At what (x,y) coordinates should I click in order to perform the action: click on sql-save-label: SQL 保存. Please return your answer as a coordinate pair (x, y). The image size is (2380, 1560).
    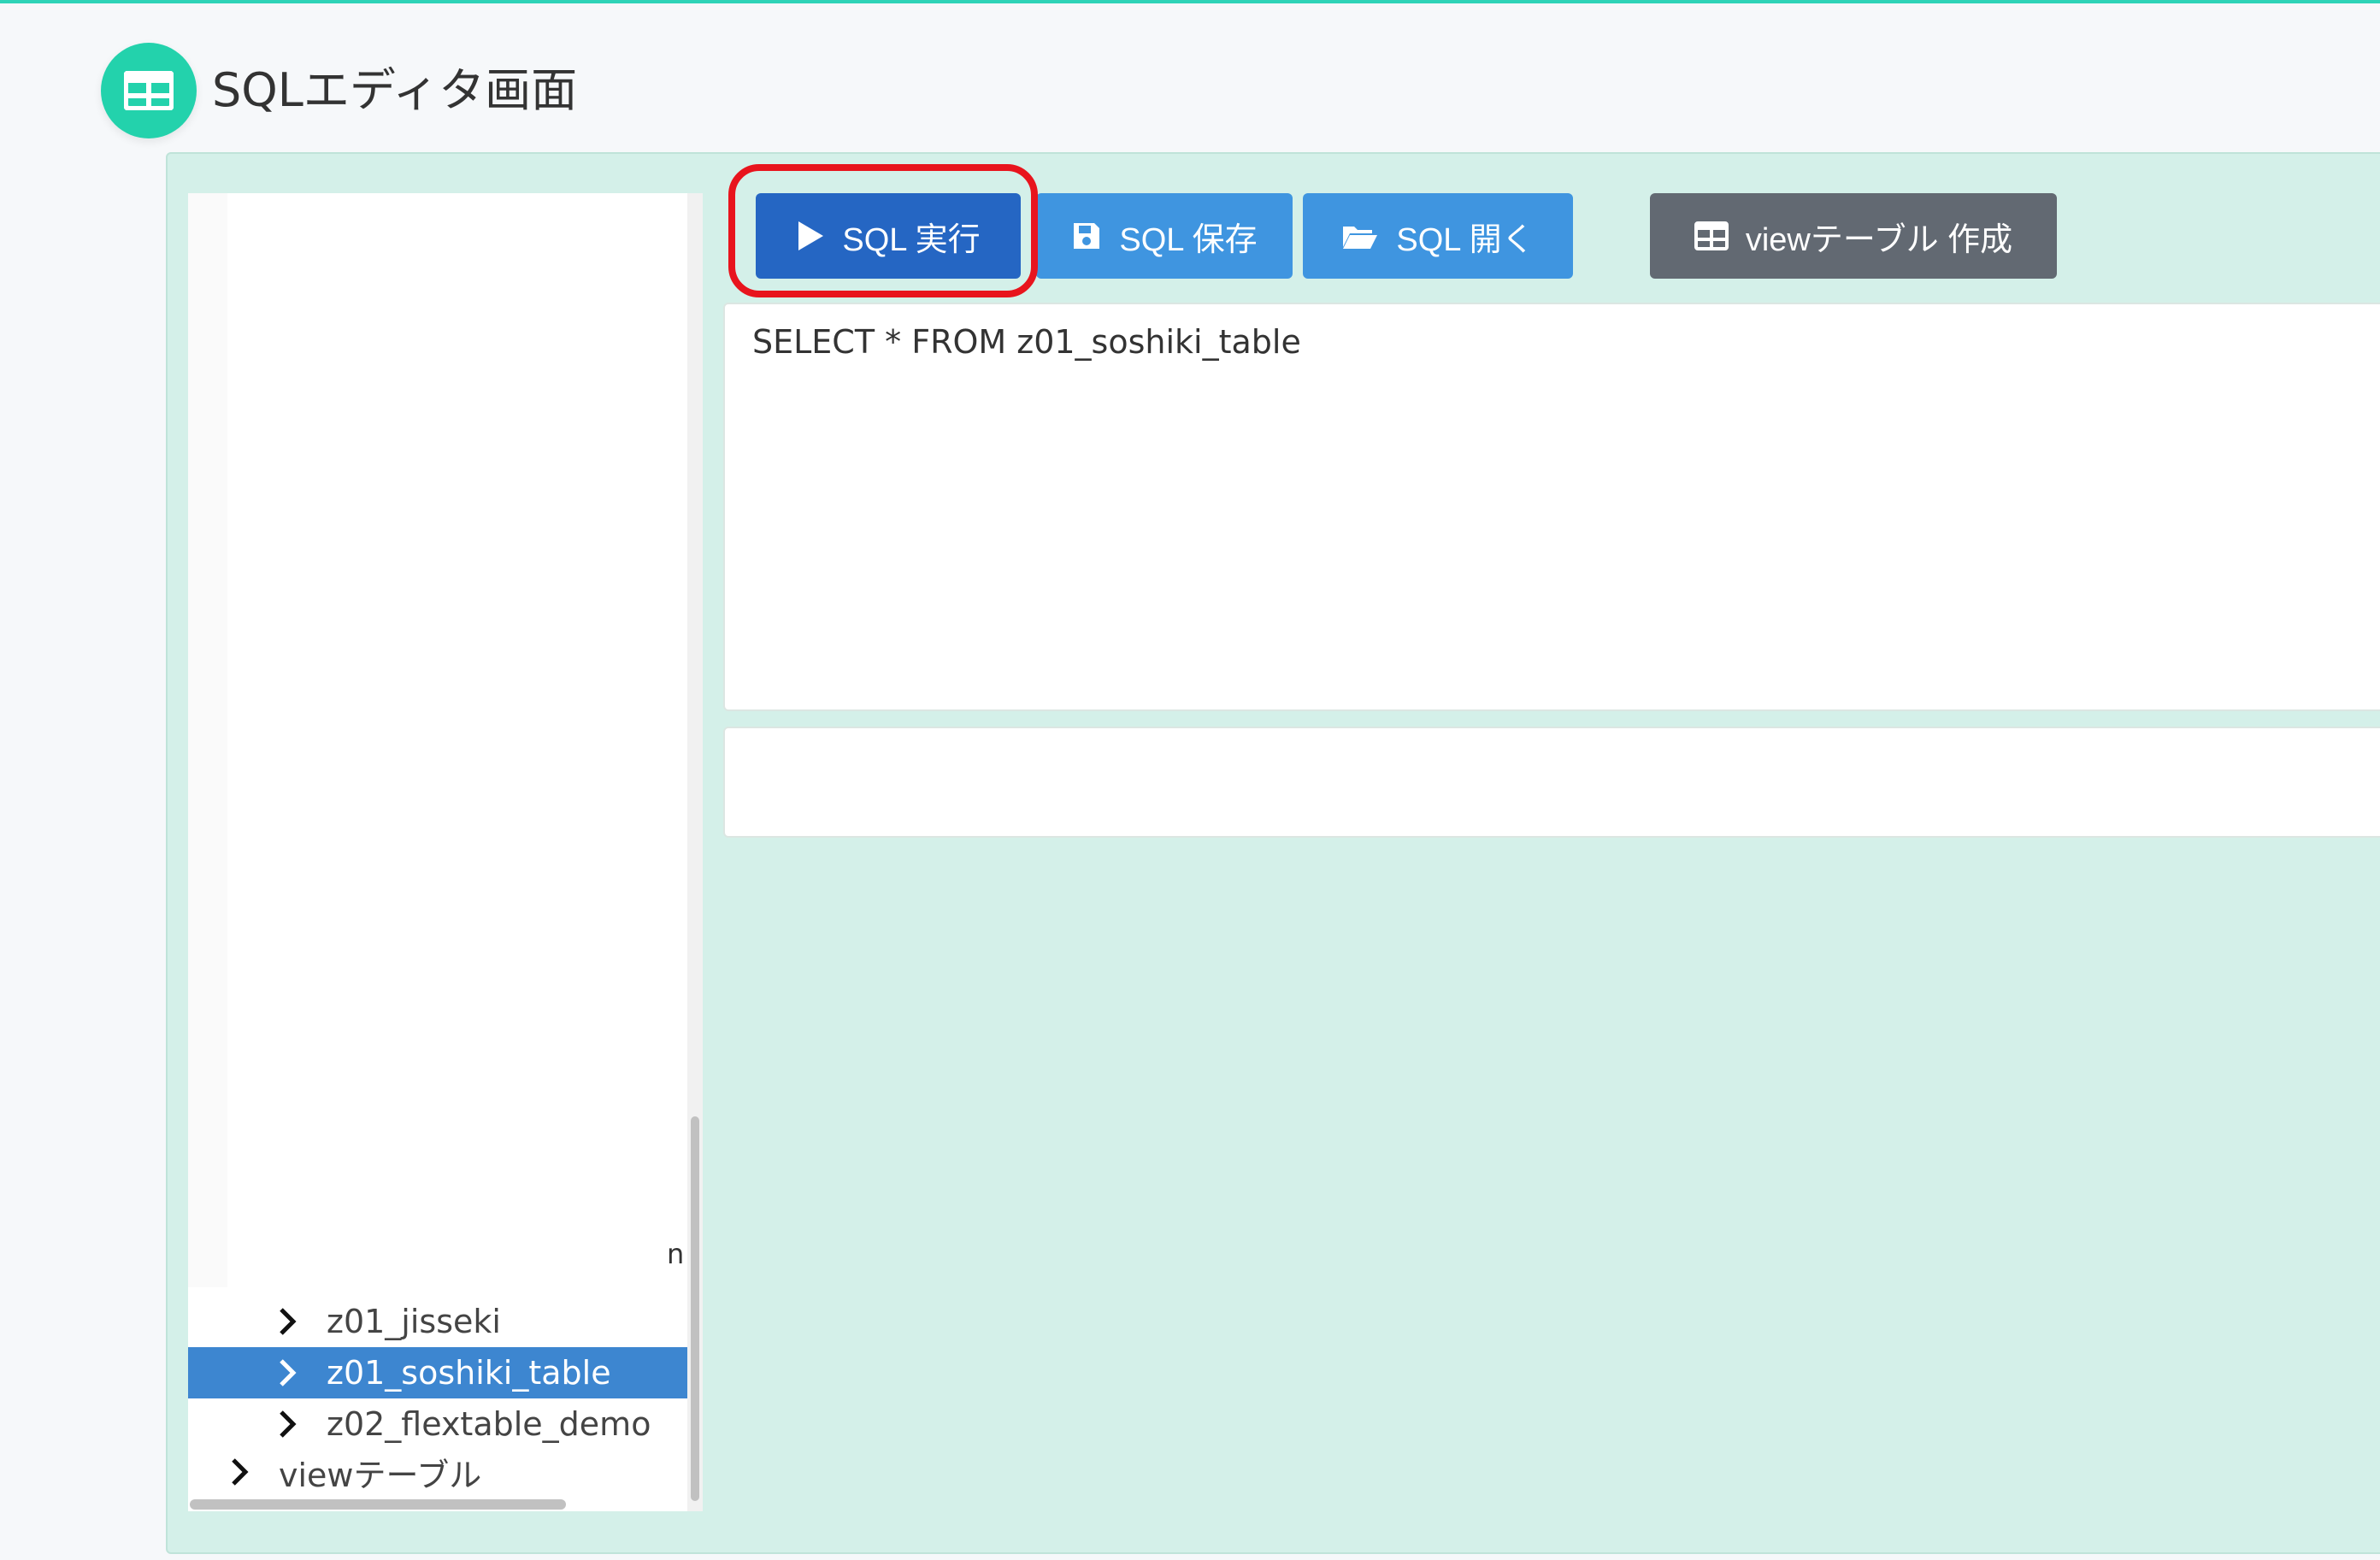
    Looking at the image, I should click on (1189, 239).